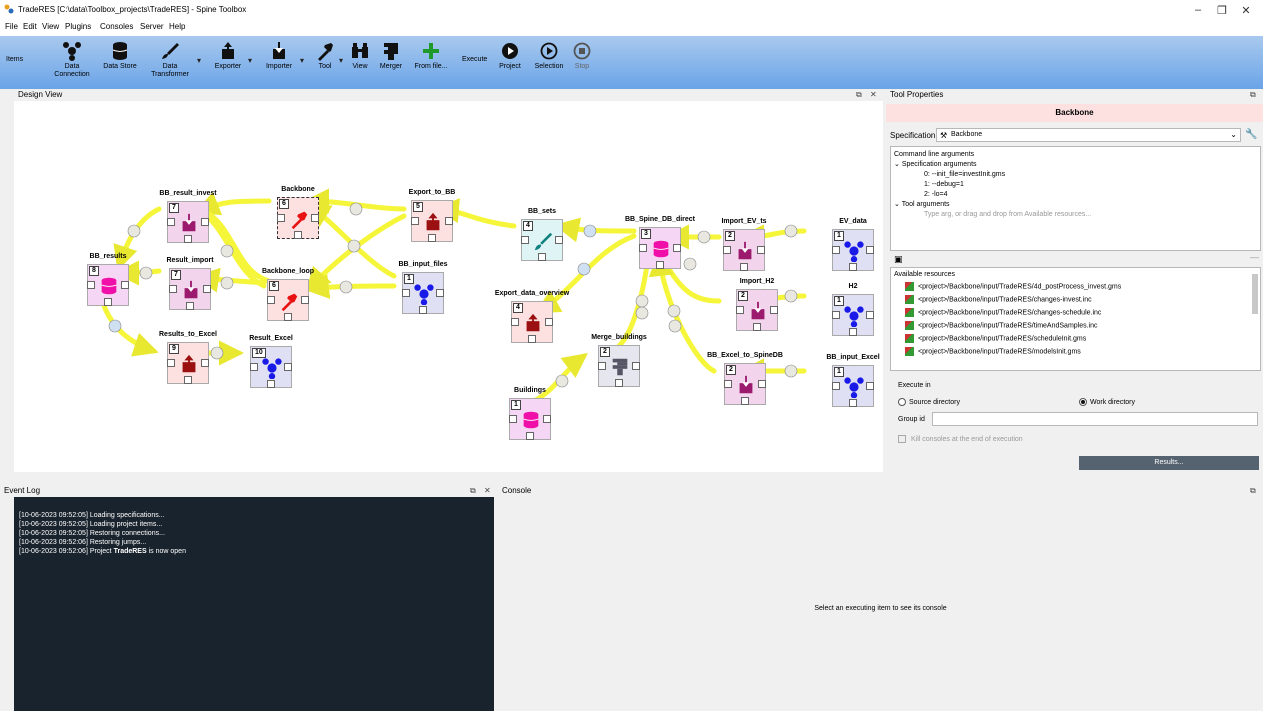  What do you see at coordinates (619, 366) in the screenshot?
I see `project-item-merger: 2` at bounding box center [619, 366].